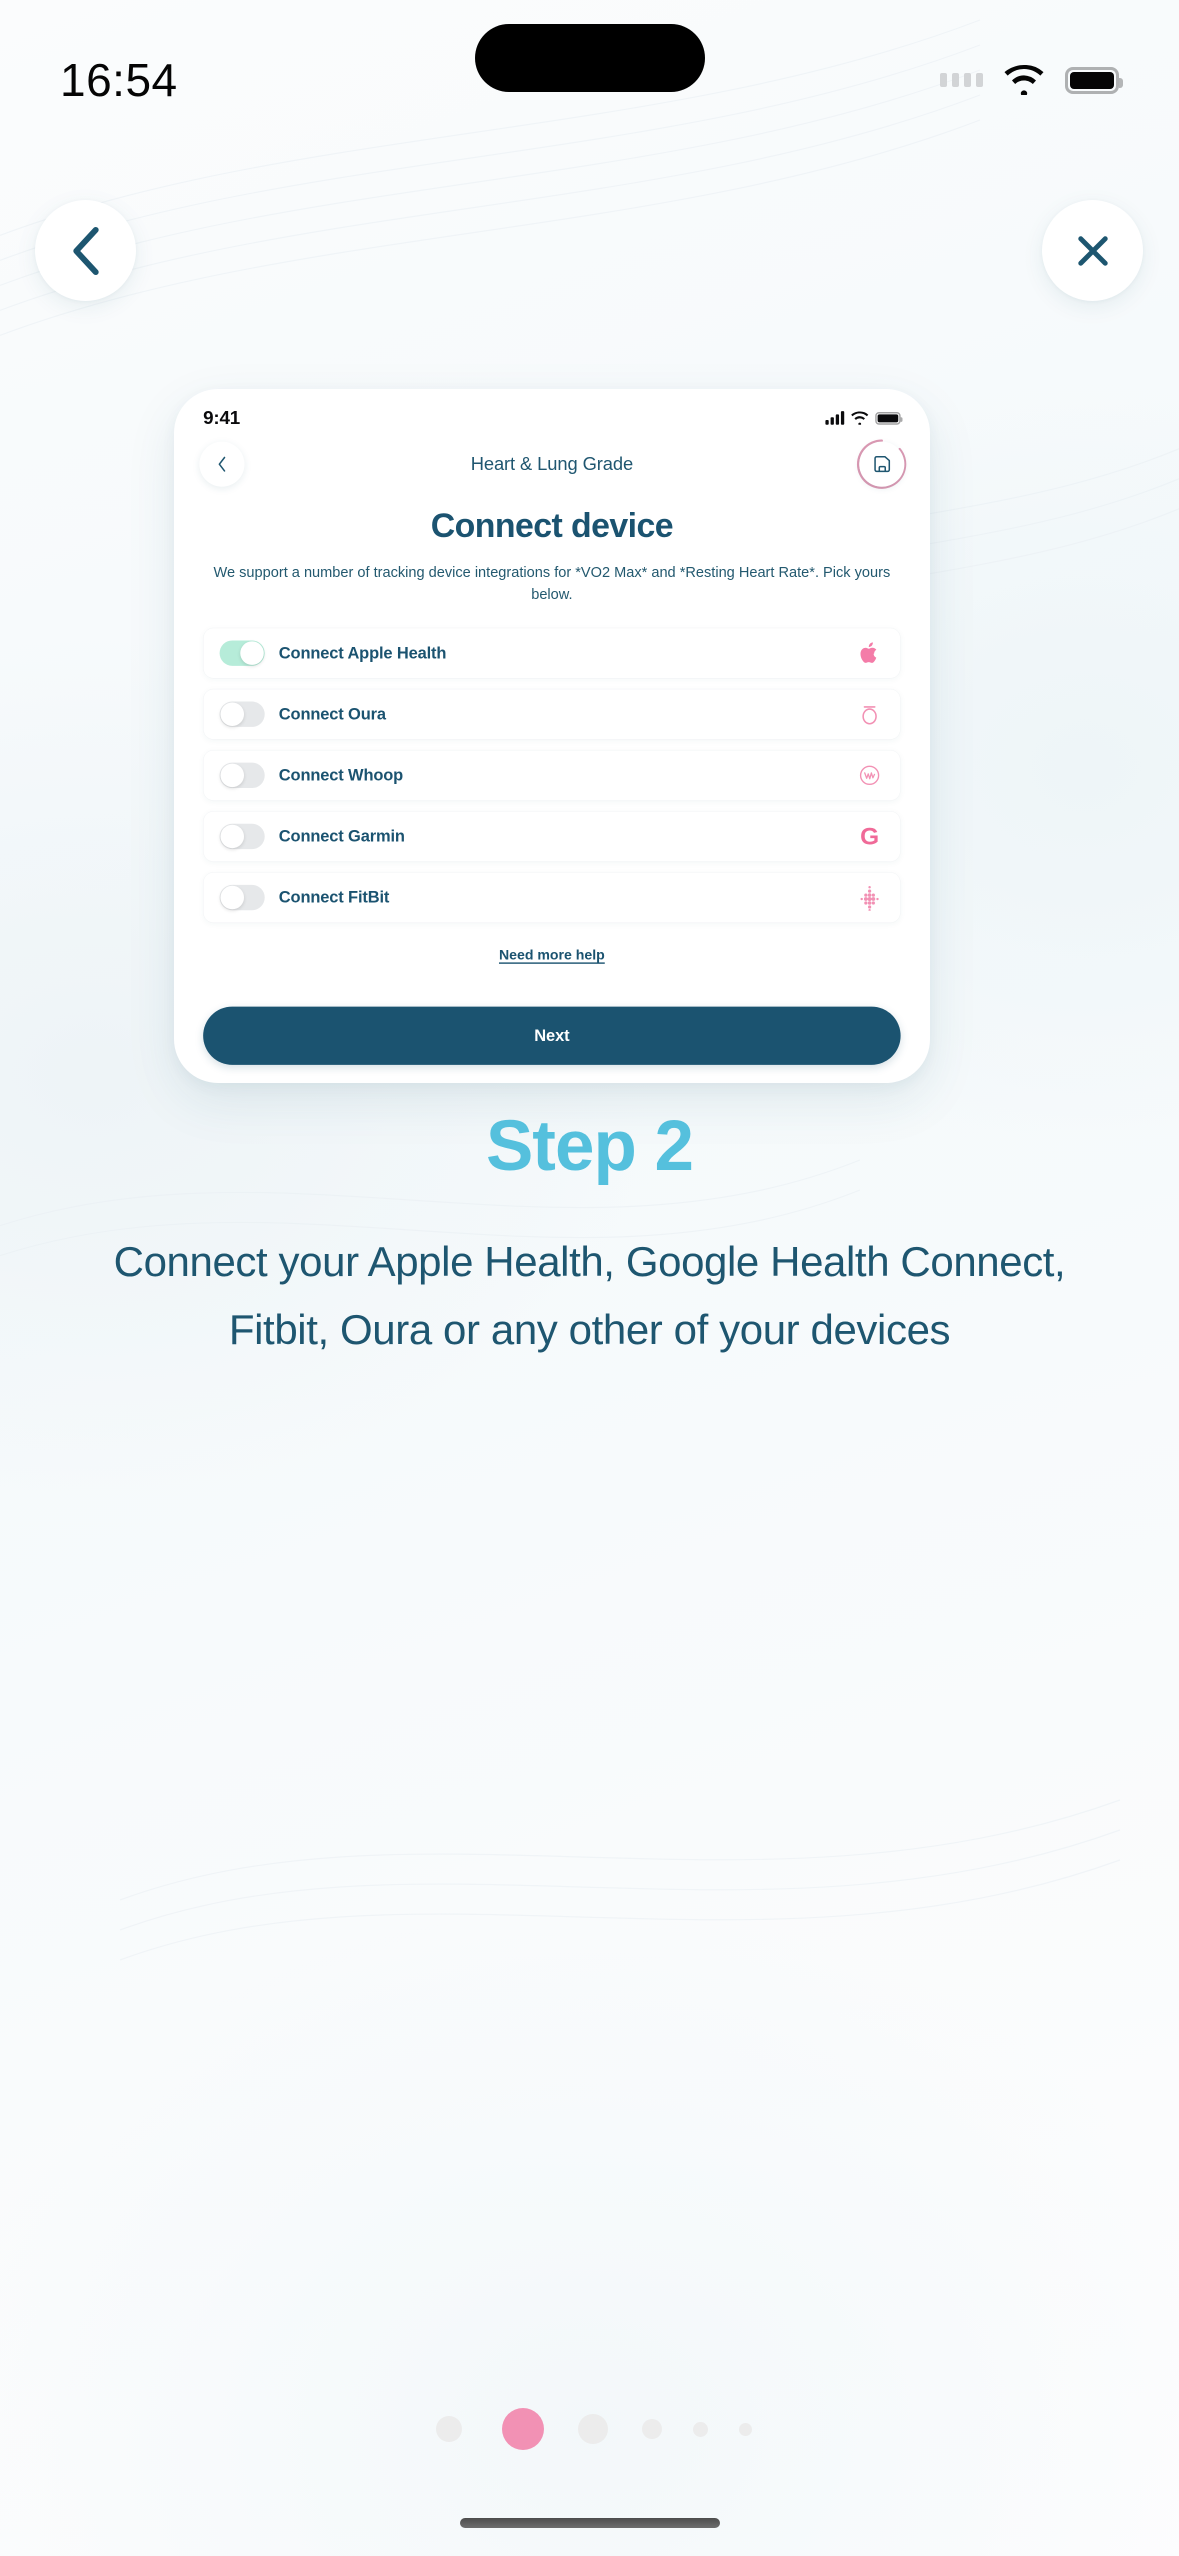 The image size is (1179, 2556). What do you see at coordinates (341, 836) in the screenshot?
I see `device-label: Connect Garmin` at bounding box center [341, 836].